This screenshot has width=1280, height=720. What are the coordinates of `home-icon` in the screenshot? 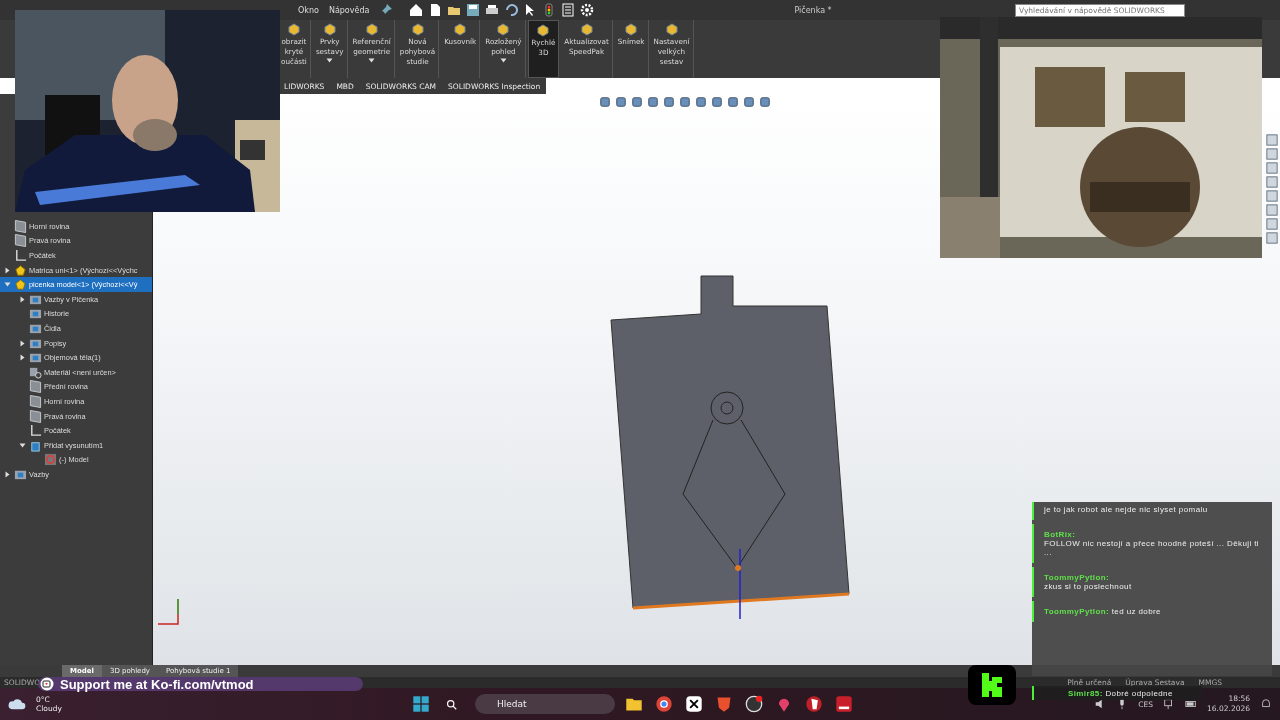 It's located at (416, 10).